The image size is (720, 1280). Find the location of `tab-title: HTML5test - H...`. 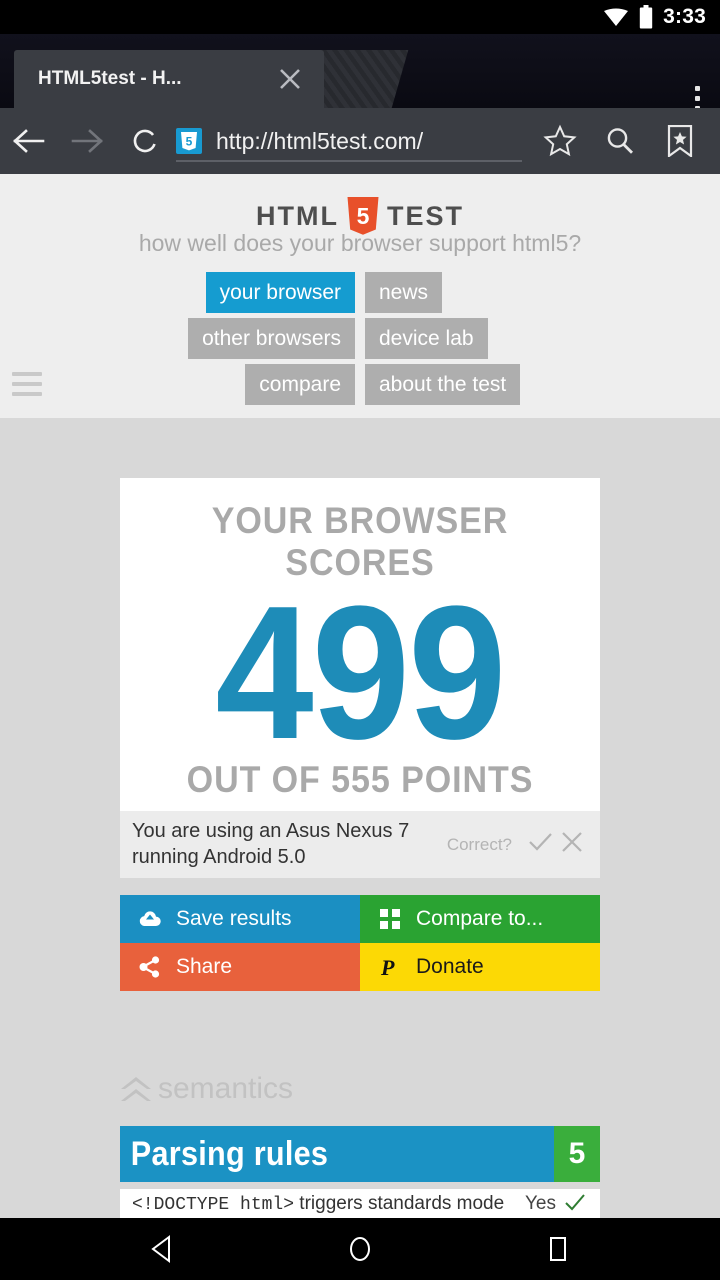

tab-title: HTML5test - H... is located at coordinates (110, 78).